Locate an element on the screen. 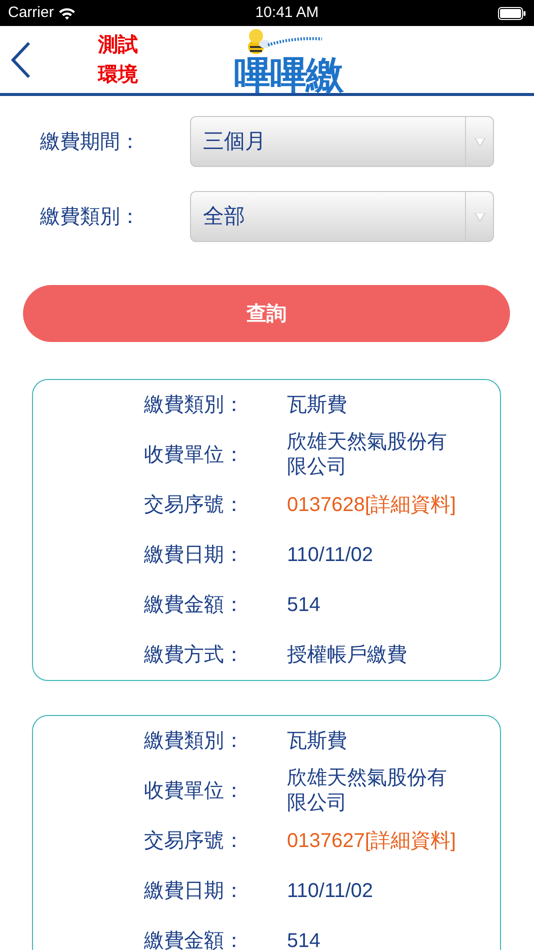  detail-link: 0137628[詳細資料] is located at coordinates (376, 505).